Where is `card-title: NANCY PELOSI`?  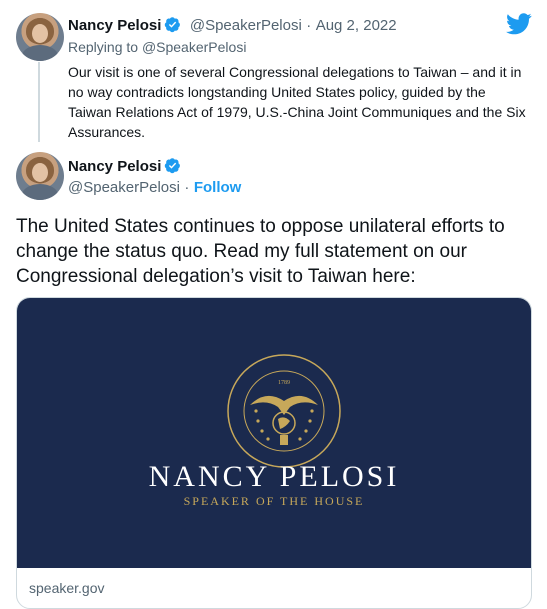
card-title: NANCY PELOSI is located at coordinates (274, 476).